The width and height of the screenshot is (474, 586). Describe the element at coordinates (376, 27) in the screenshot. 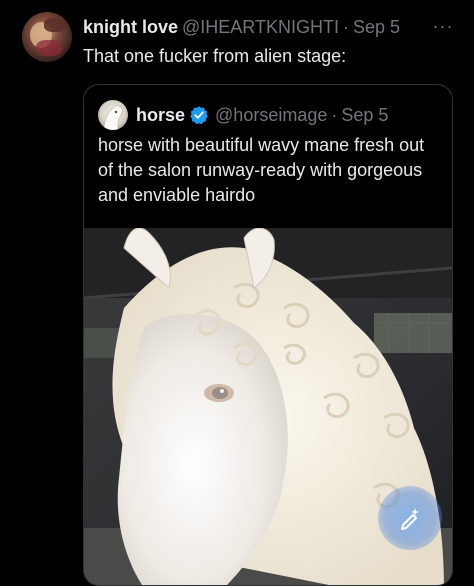

I see `post-date: Sep 5` at that location.